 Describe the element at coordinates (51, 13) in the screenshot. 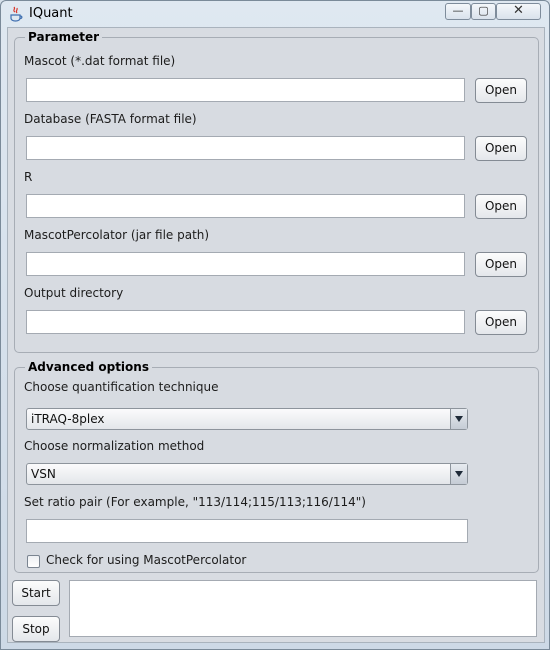

I see `window-title: IQuant` at that location.